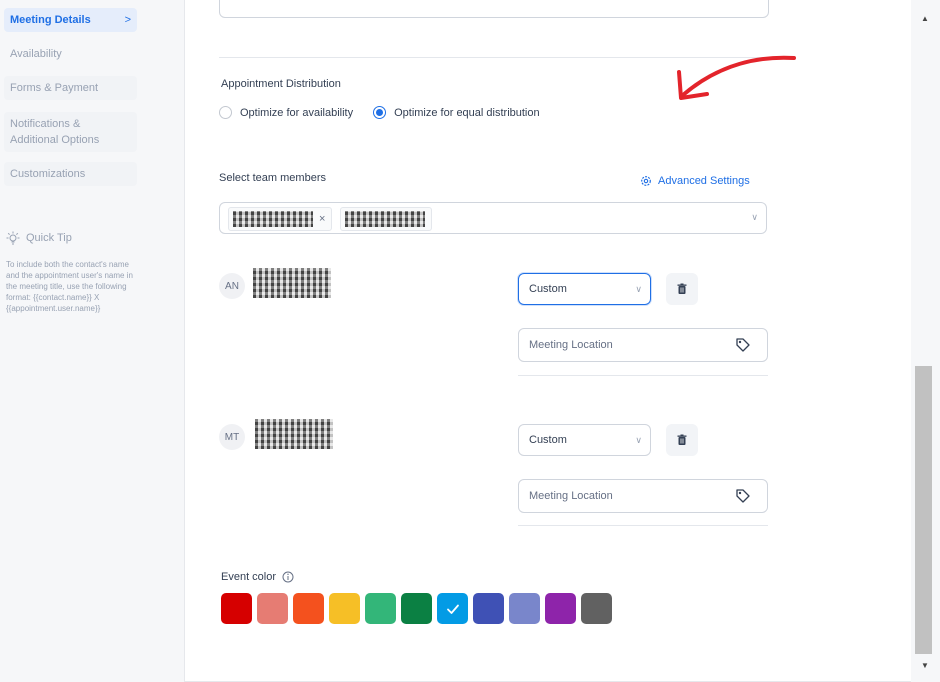 The height and width of the screenshot is (682, 940). What do you see at coordinates (232, 437) in the screenshot?
I see `avatar: MT` at bounding box center [232, 437].